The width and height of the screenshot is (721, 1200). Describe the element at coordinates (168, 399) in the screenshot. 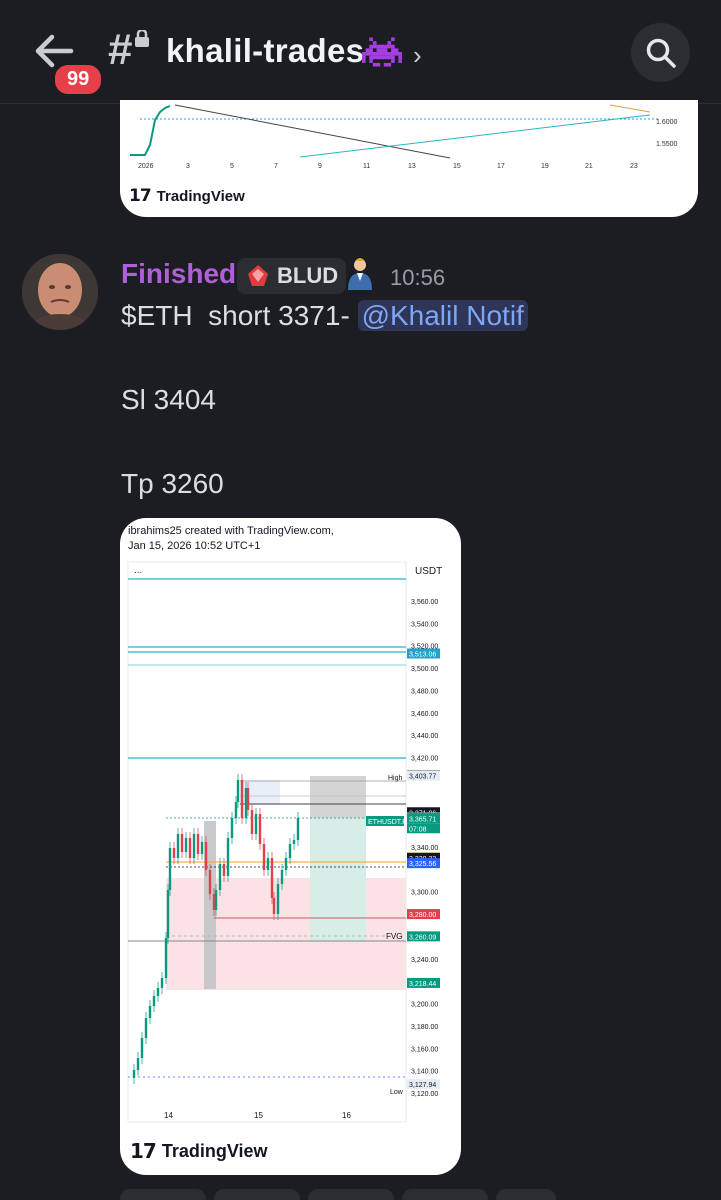

I see `message-line-2: Sl 3404` at that location.